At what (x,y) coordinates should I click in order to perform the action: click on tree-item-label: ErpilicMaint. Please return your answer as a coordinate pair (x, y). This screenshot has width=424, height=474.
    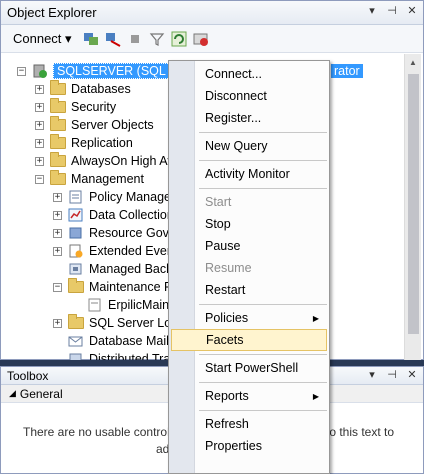
    Looking at the image, I should click on (140, 305).